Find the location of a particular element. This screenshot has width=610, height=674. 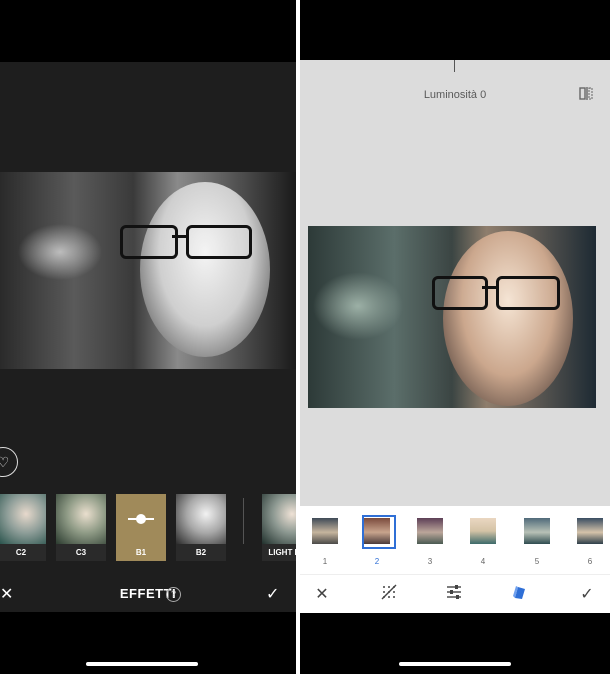

filter-thumb-b2: B2 is located at coordinates (201, 527).